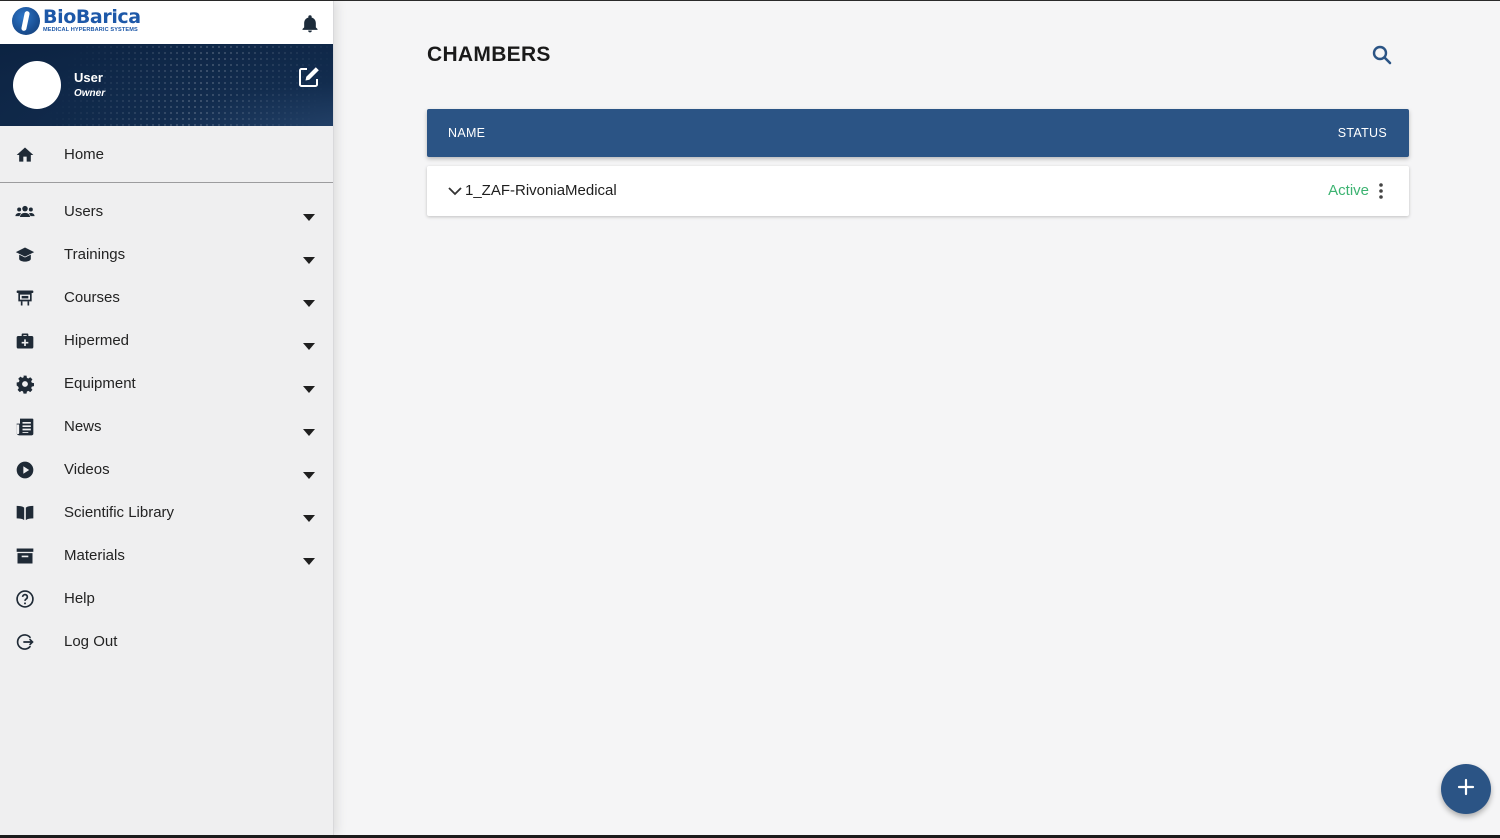  I want to click on sidebar-item-home: Home, so click(166, 154).